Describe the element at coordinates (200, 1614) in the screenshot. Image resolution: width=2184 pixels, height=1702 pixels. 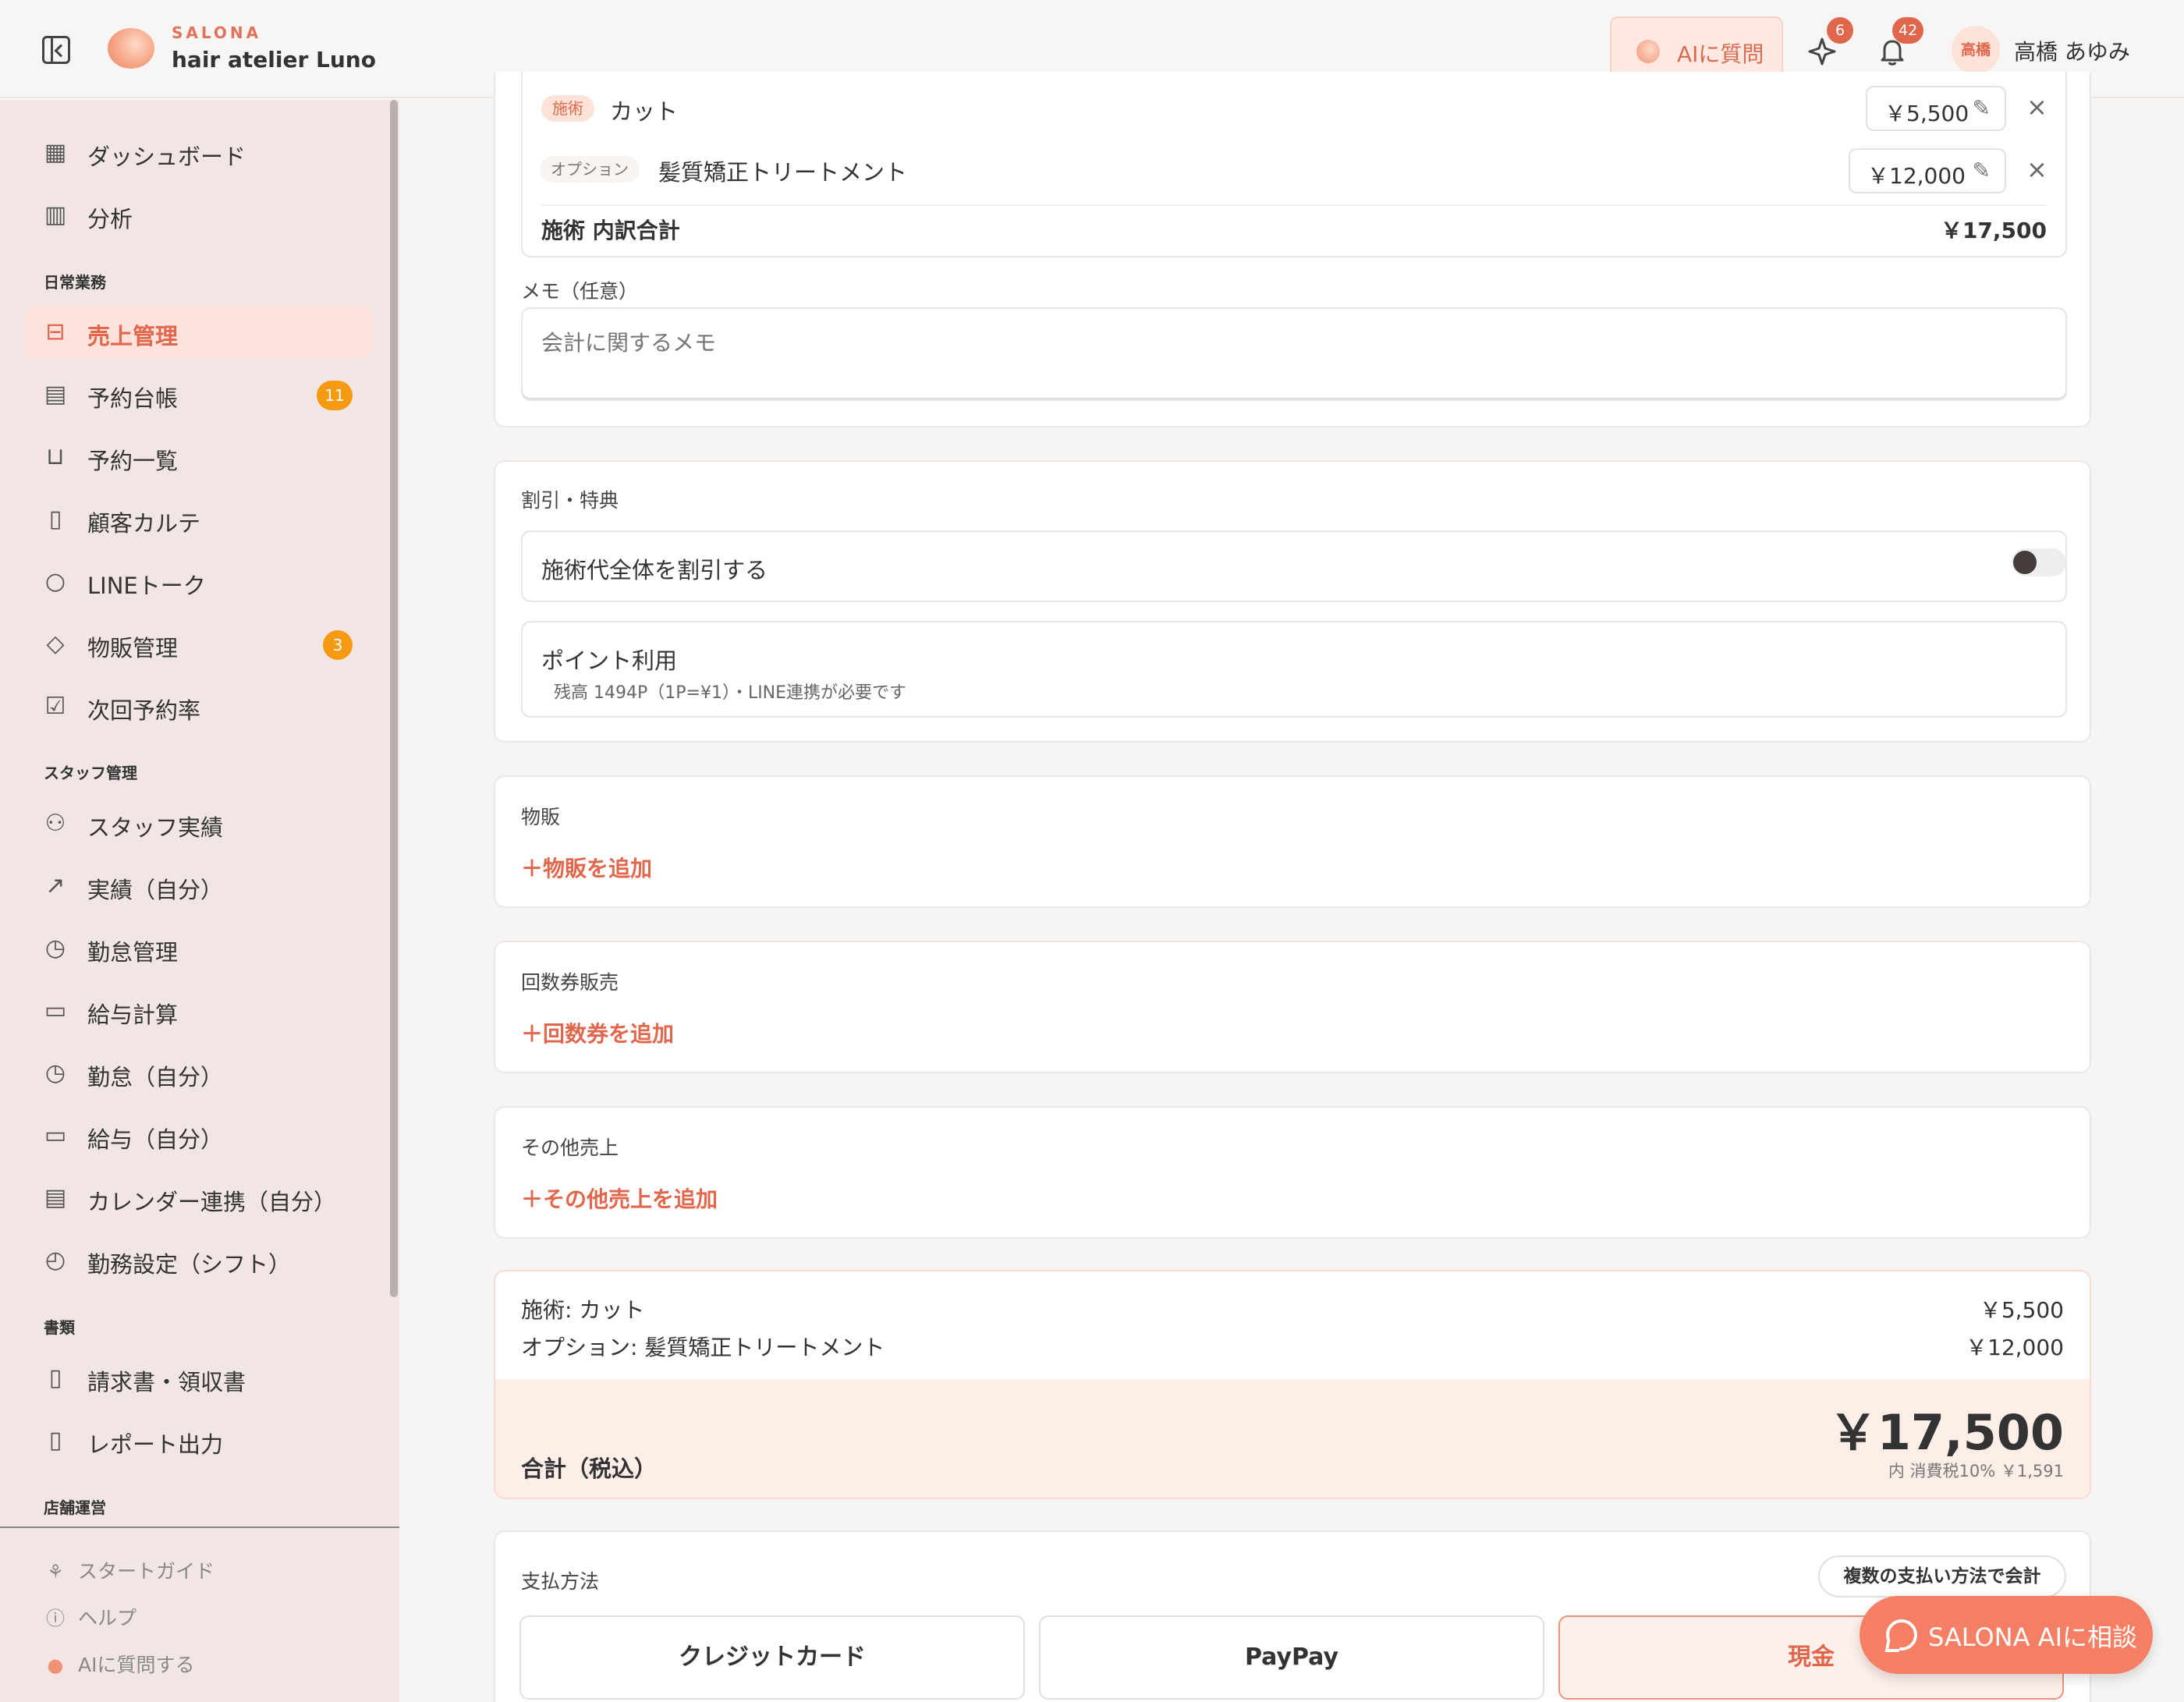
I see `sidebar-footer: ⚘ スタートガイド ⓘ ヘルプ ● AIに質問する` at that location.